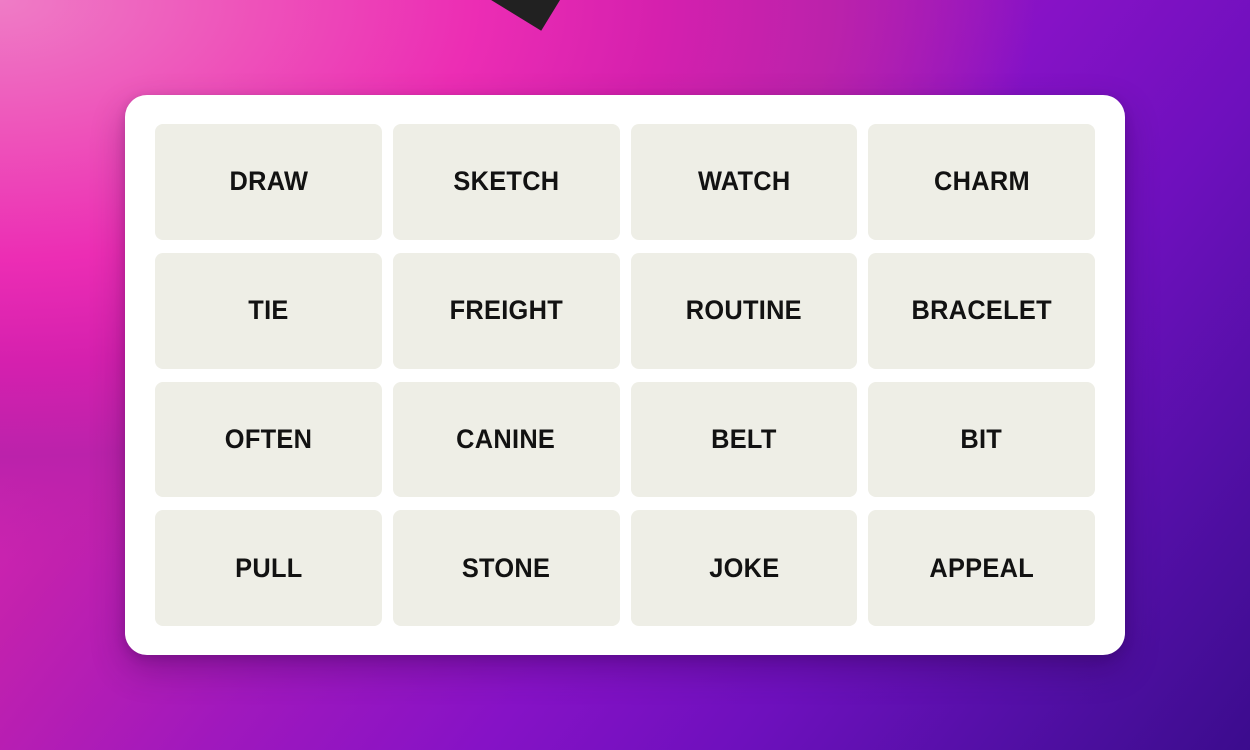 Image resolution: width=1250 pixels, height=750 pixels. I want to click on word-tile: OFTEN, so click(268, 439).